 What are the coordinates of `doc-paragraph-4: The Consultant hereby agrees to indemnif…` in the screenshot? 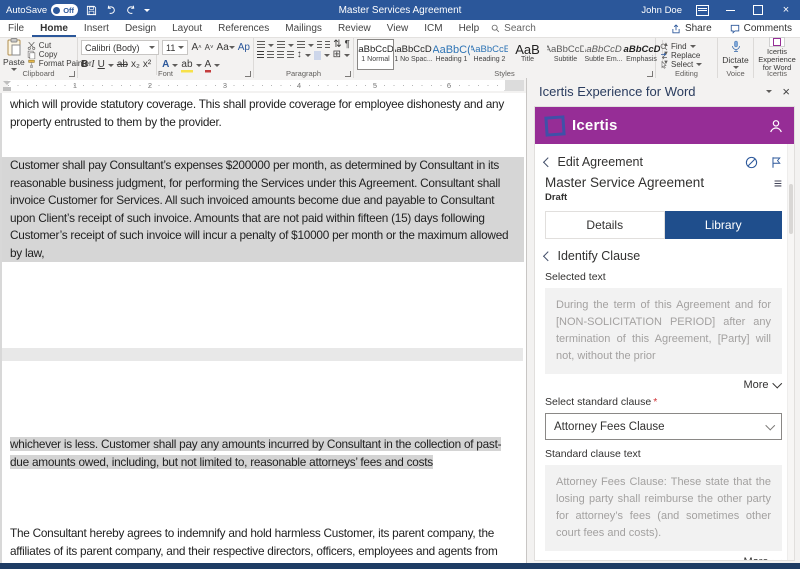 It's located at (263, 544).